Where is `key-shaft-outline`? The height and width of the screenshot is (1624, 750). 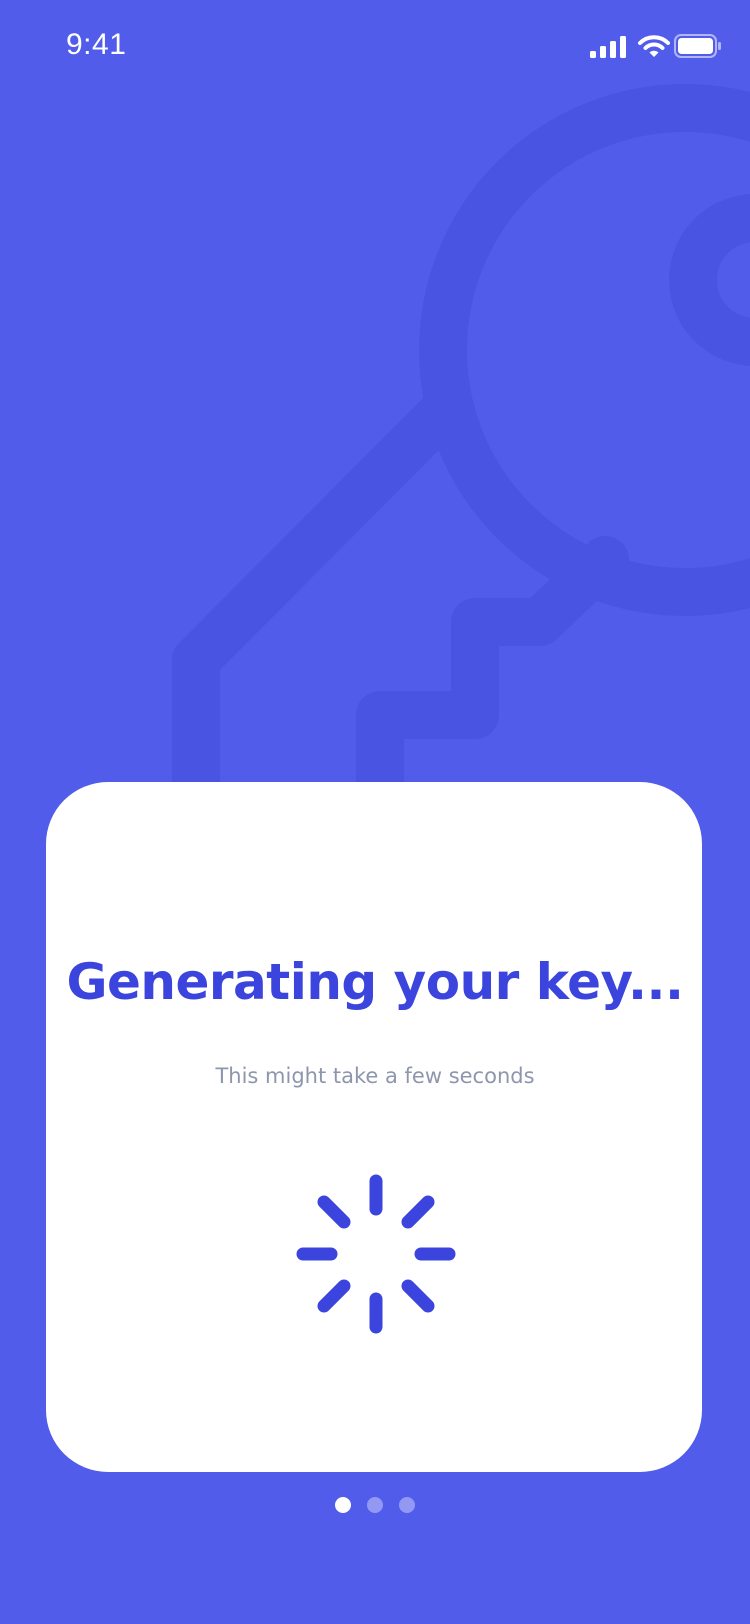 key-shaft-outline is located at coordinates (320, 605).